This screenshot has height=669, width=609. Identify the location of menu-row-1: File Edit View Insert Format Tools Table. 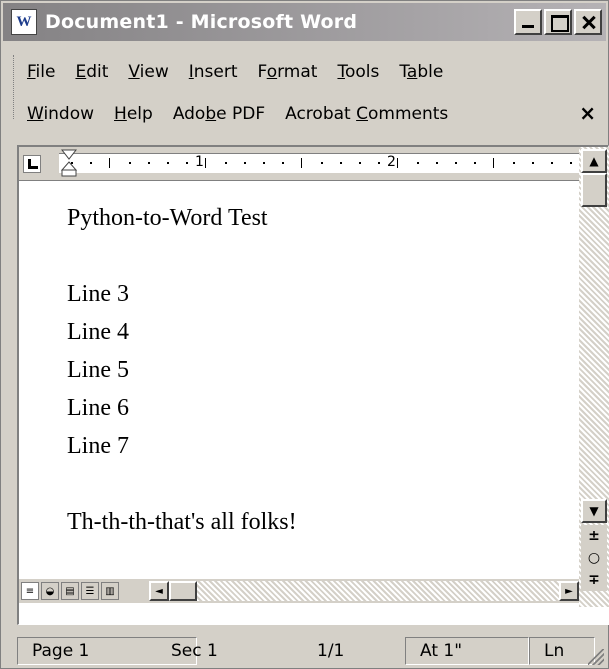
(245, 72).